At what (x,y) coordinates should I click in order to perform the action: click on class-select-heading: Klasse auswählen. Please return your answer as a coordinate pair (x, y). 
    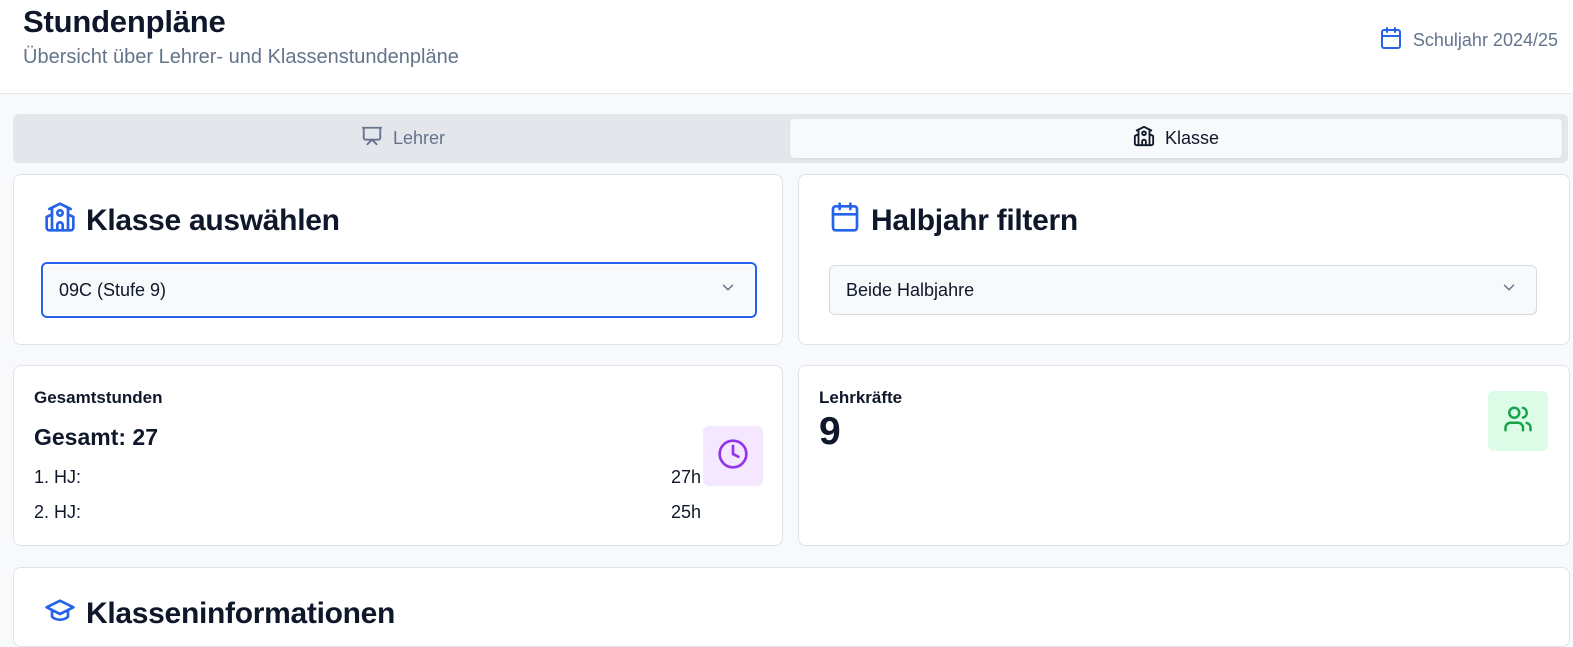
    Looking at the image, I should click on (192, 221).